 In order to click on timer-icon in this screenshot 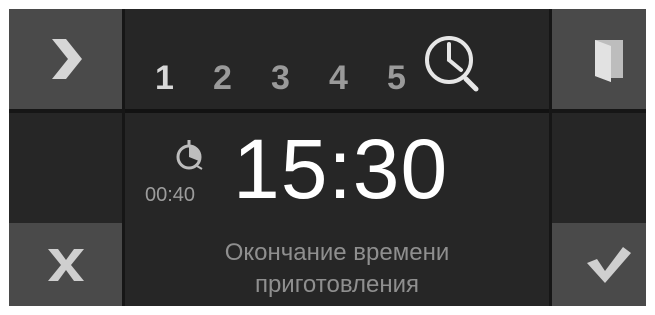, I will do `click(189, 155)`.